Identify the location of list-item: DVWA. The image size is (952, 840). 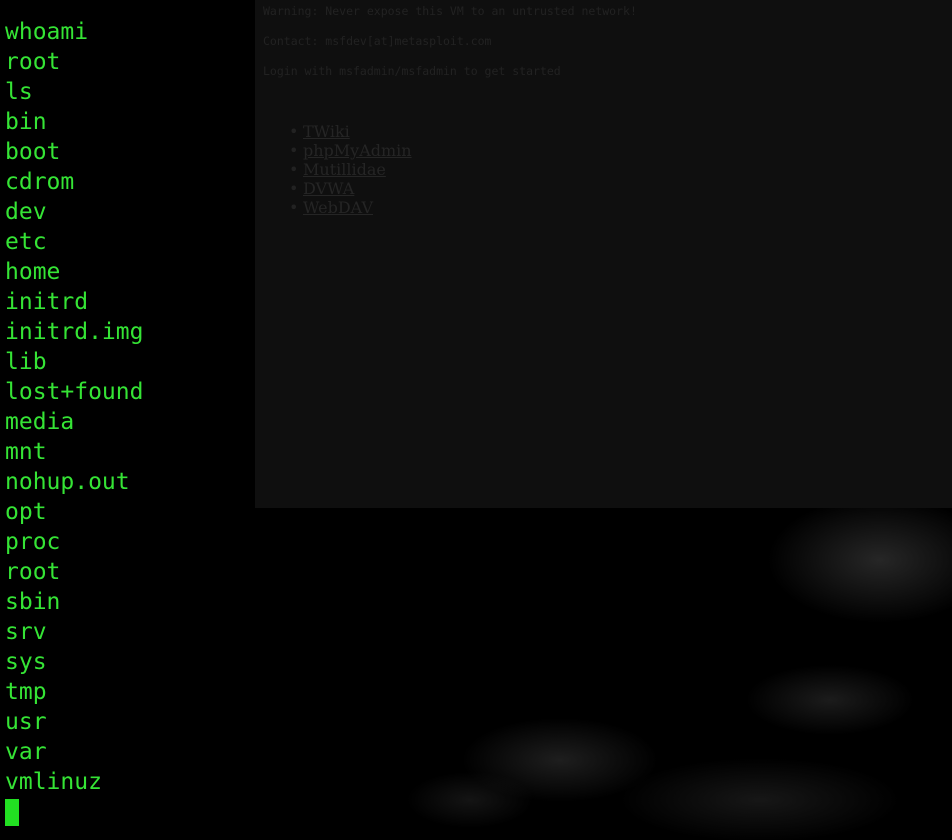
(350, 188).